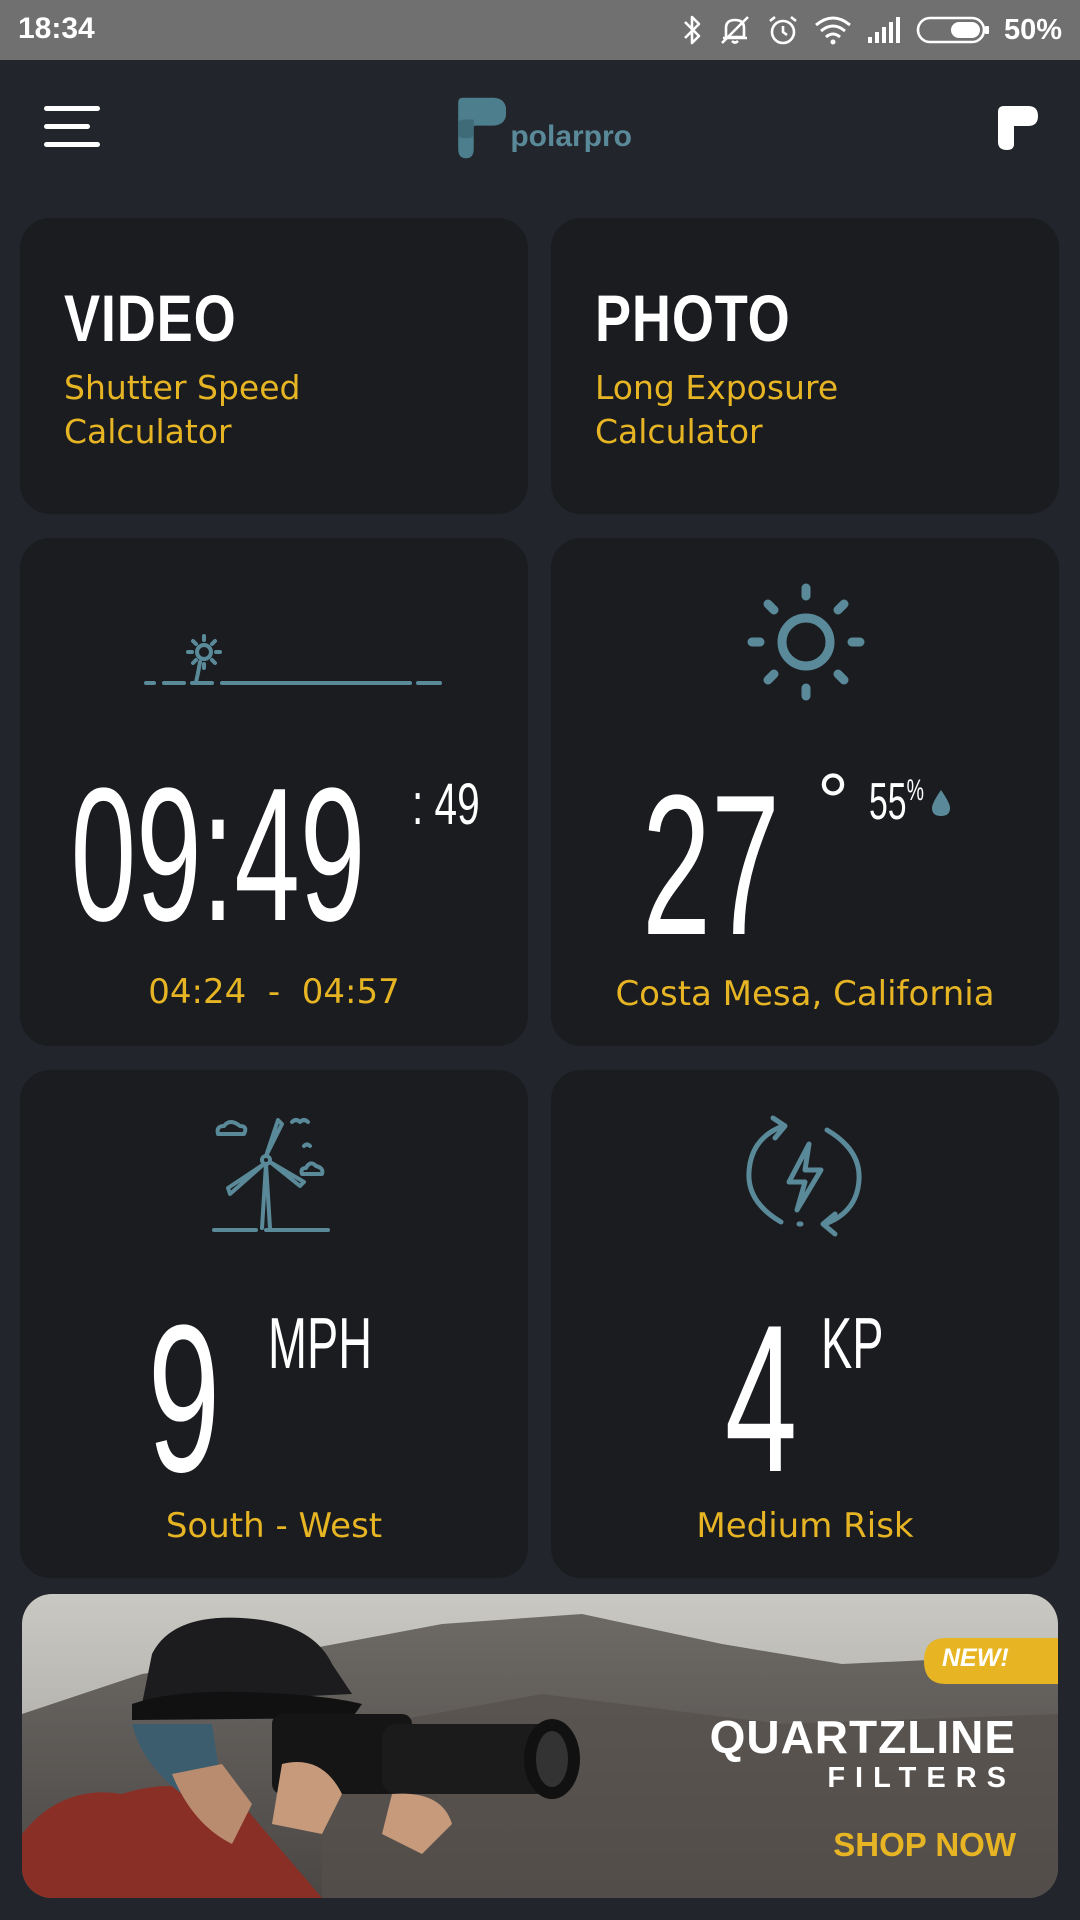  Describe the element at coordinates (921, 1778) in the screenshot. I see `banner-subtitle: FILTERS` at that location.